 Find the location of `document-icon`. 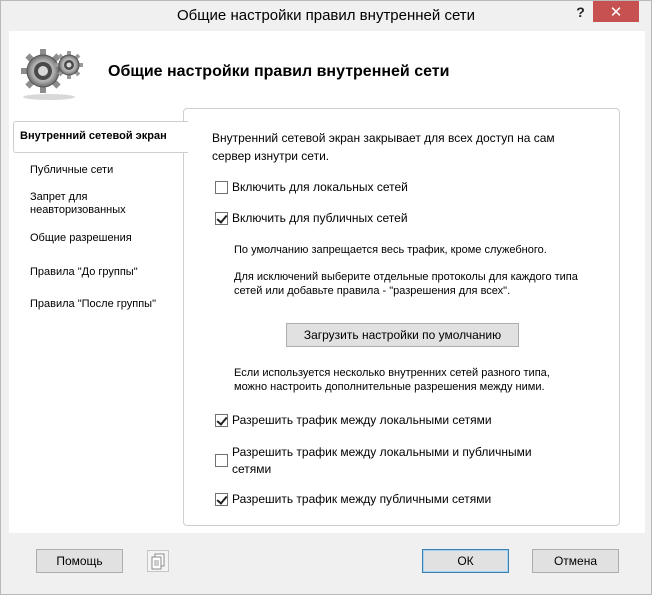

document-icon is located at coordinates (158, 561).